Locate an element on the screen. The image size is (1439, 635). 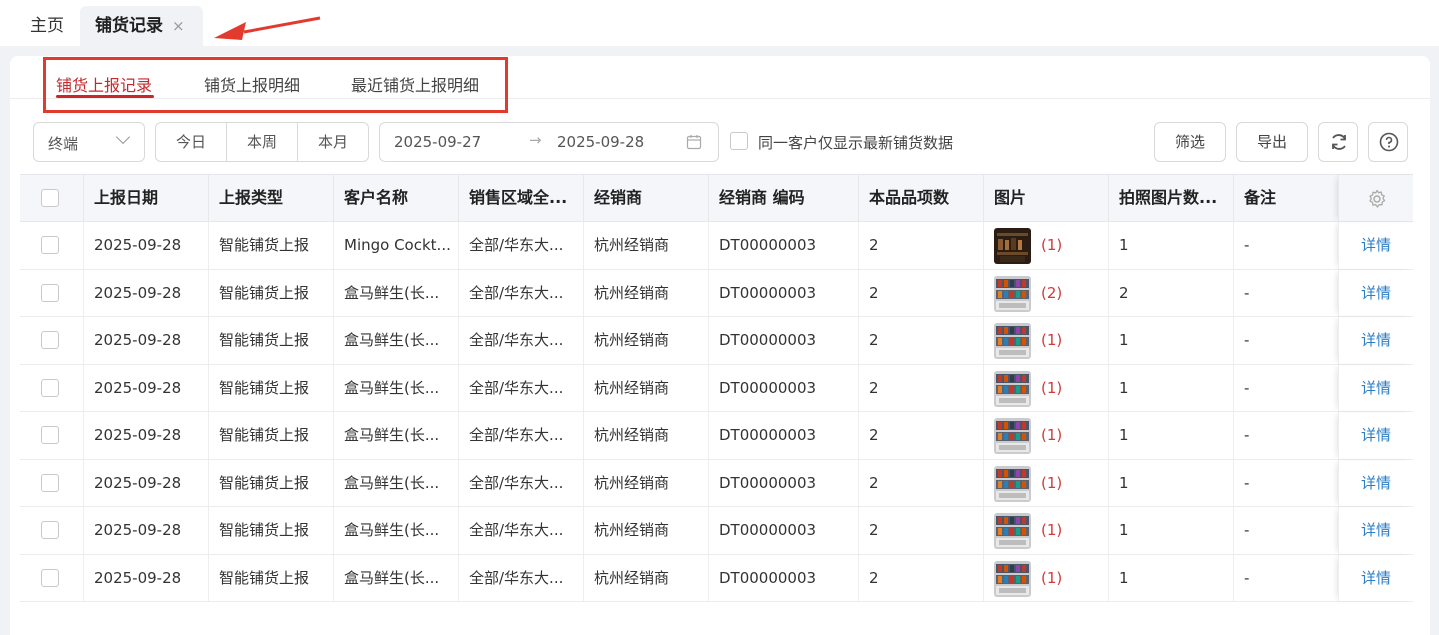
column-header: 本品品项数 is located at coordinates (920, 198).